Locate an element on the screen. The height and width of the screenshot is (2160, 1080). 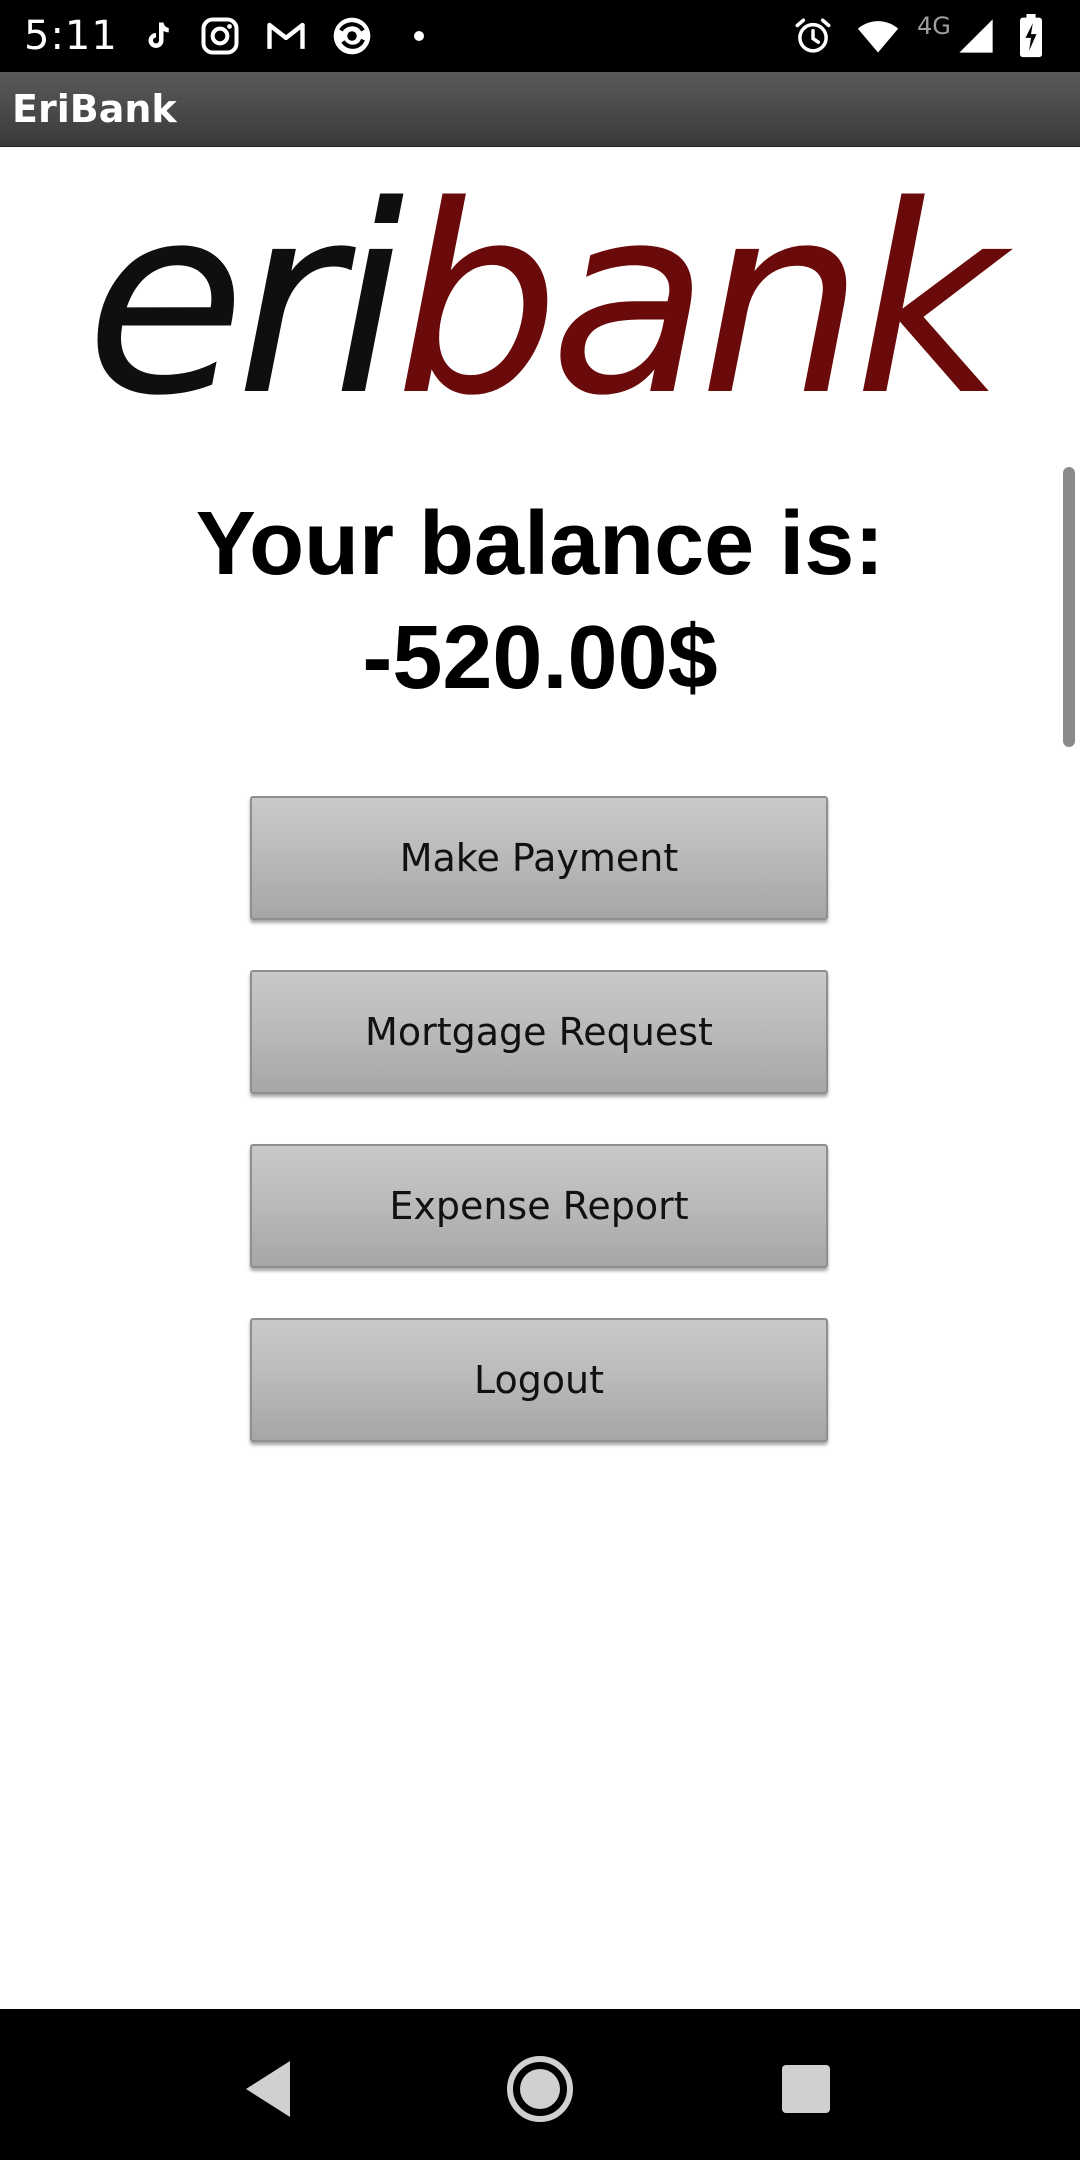
make-payment-button: Make Payment is located at coordinates (539, 858).